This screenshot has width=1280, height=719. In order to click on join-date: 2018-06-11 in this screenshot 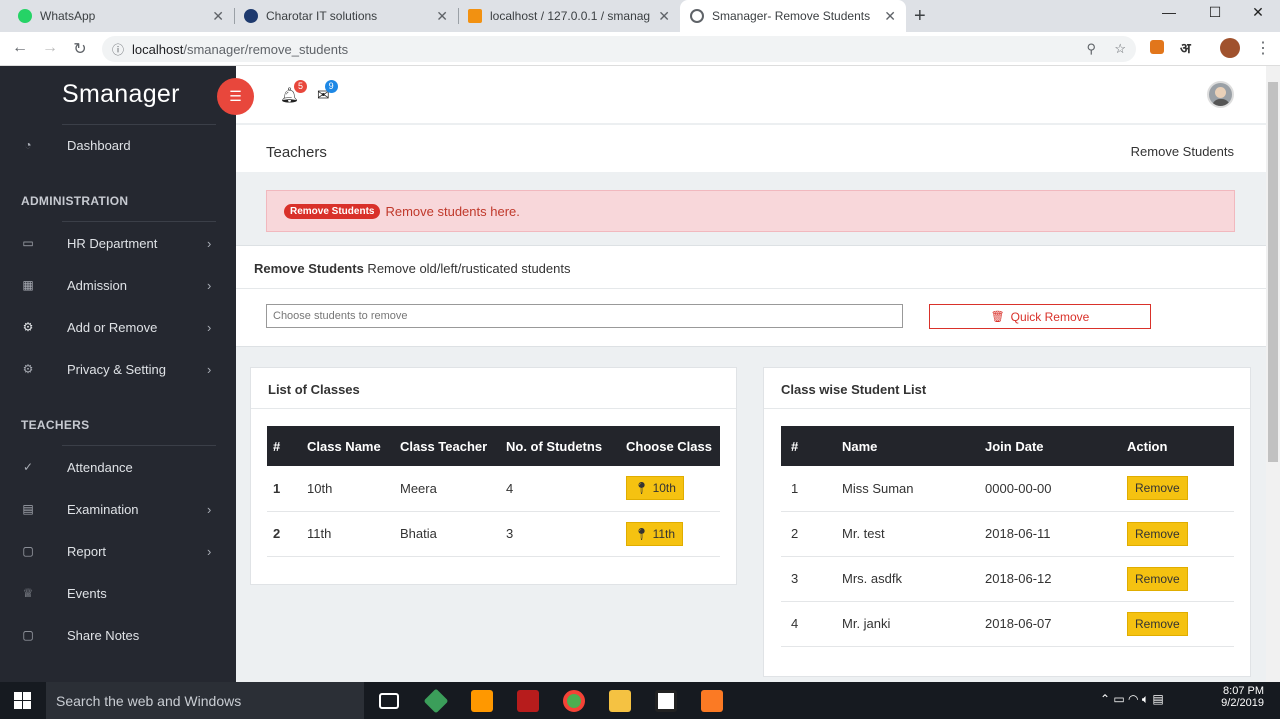, I will do `click(1050, 534)`.